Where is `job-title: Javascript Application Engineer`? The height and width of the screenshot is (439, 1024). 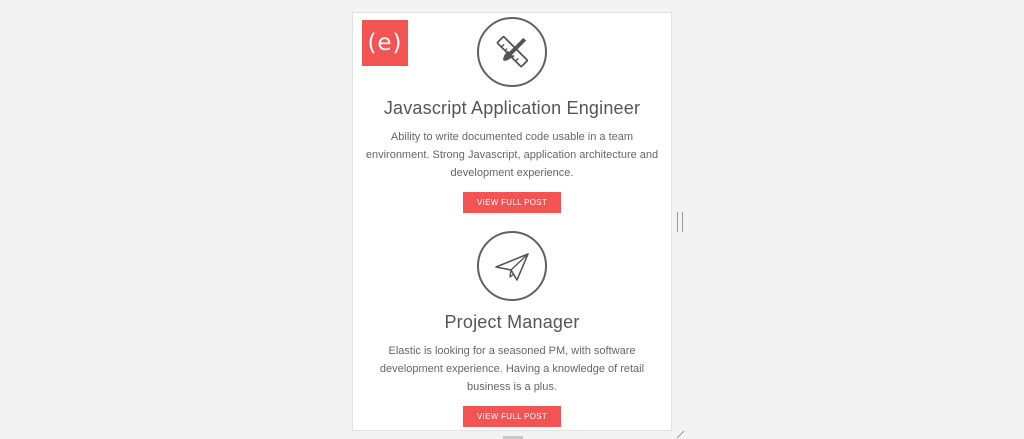
job-title: Javascript Application Engineer is located at coordinates (512, 108).